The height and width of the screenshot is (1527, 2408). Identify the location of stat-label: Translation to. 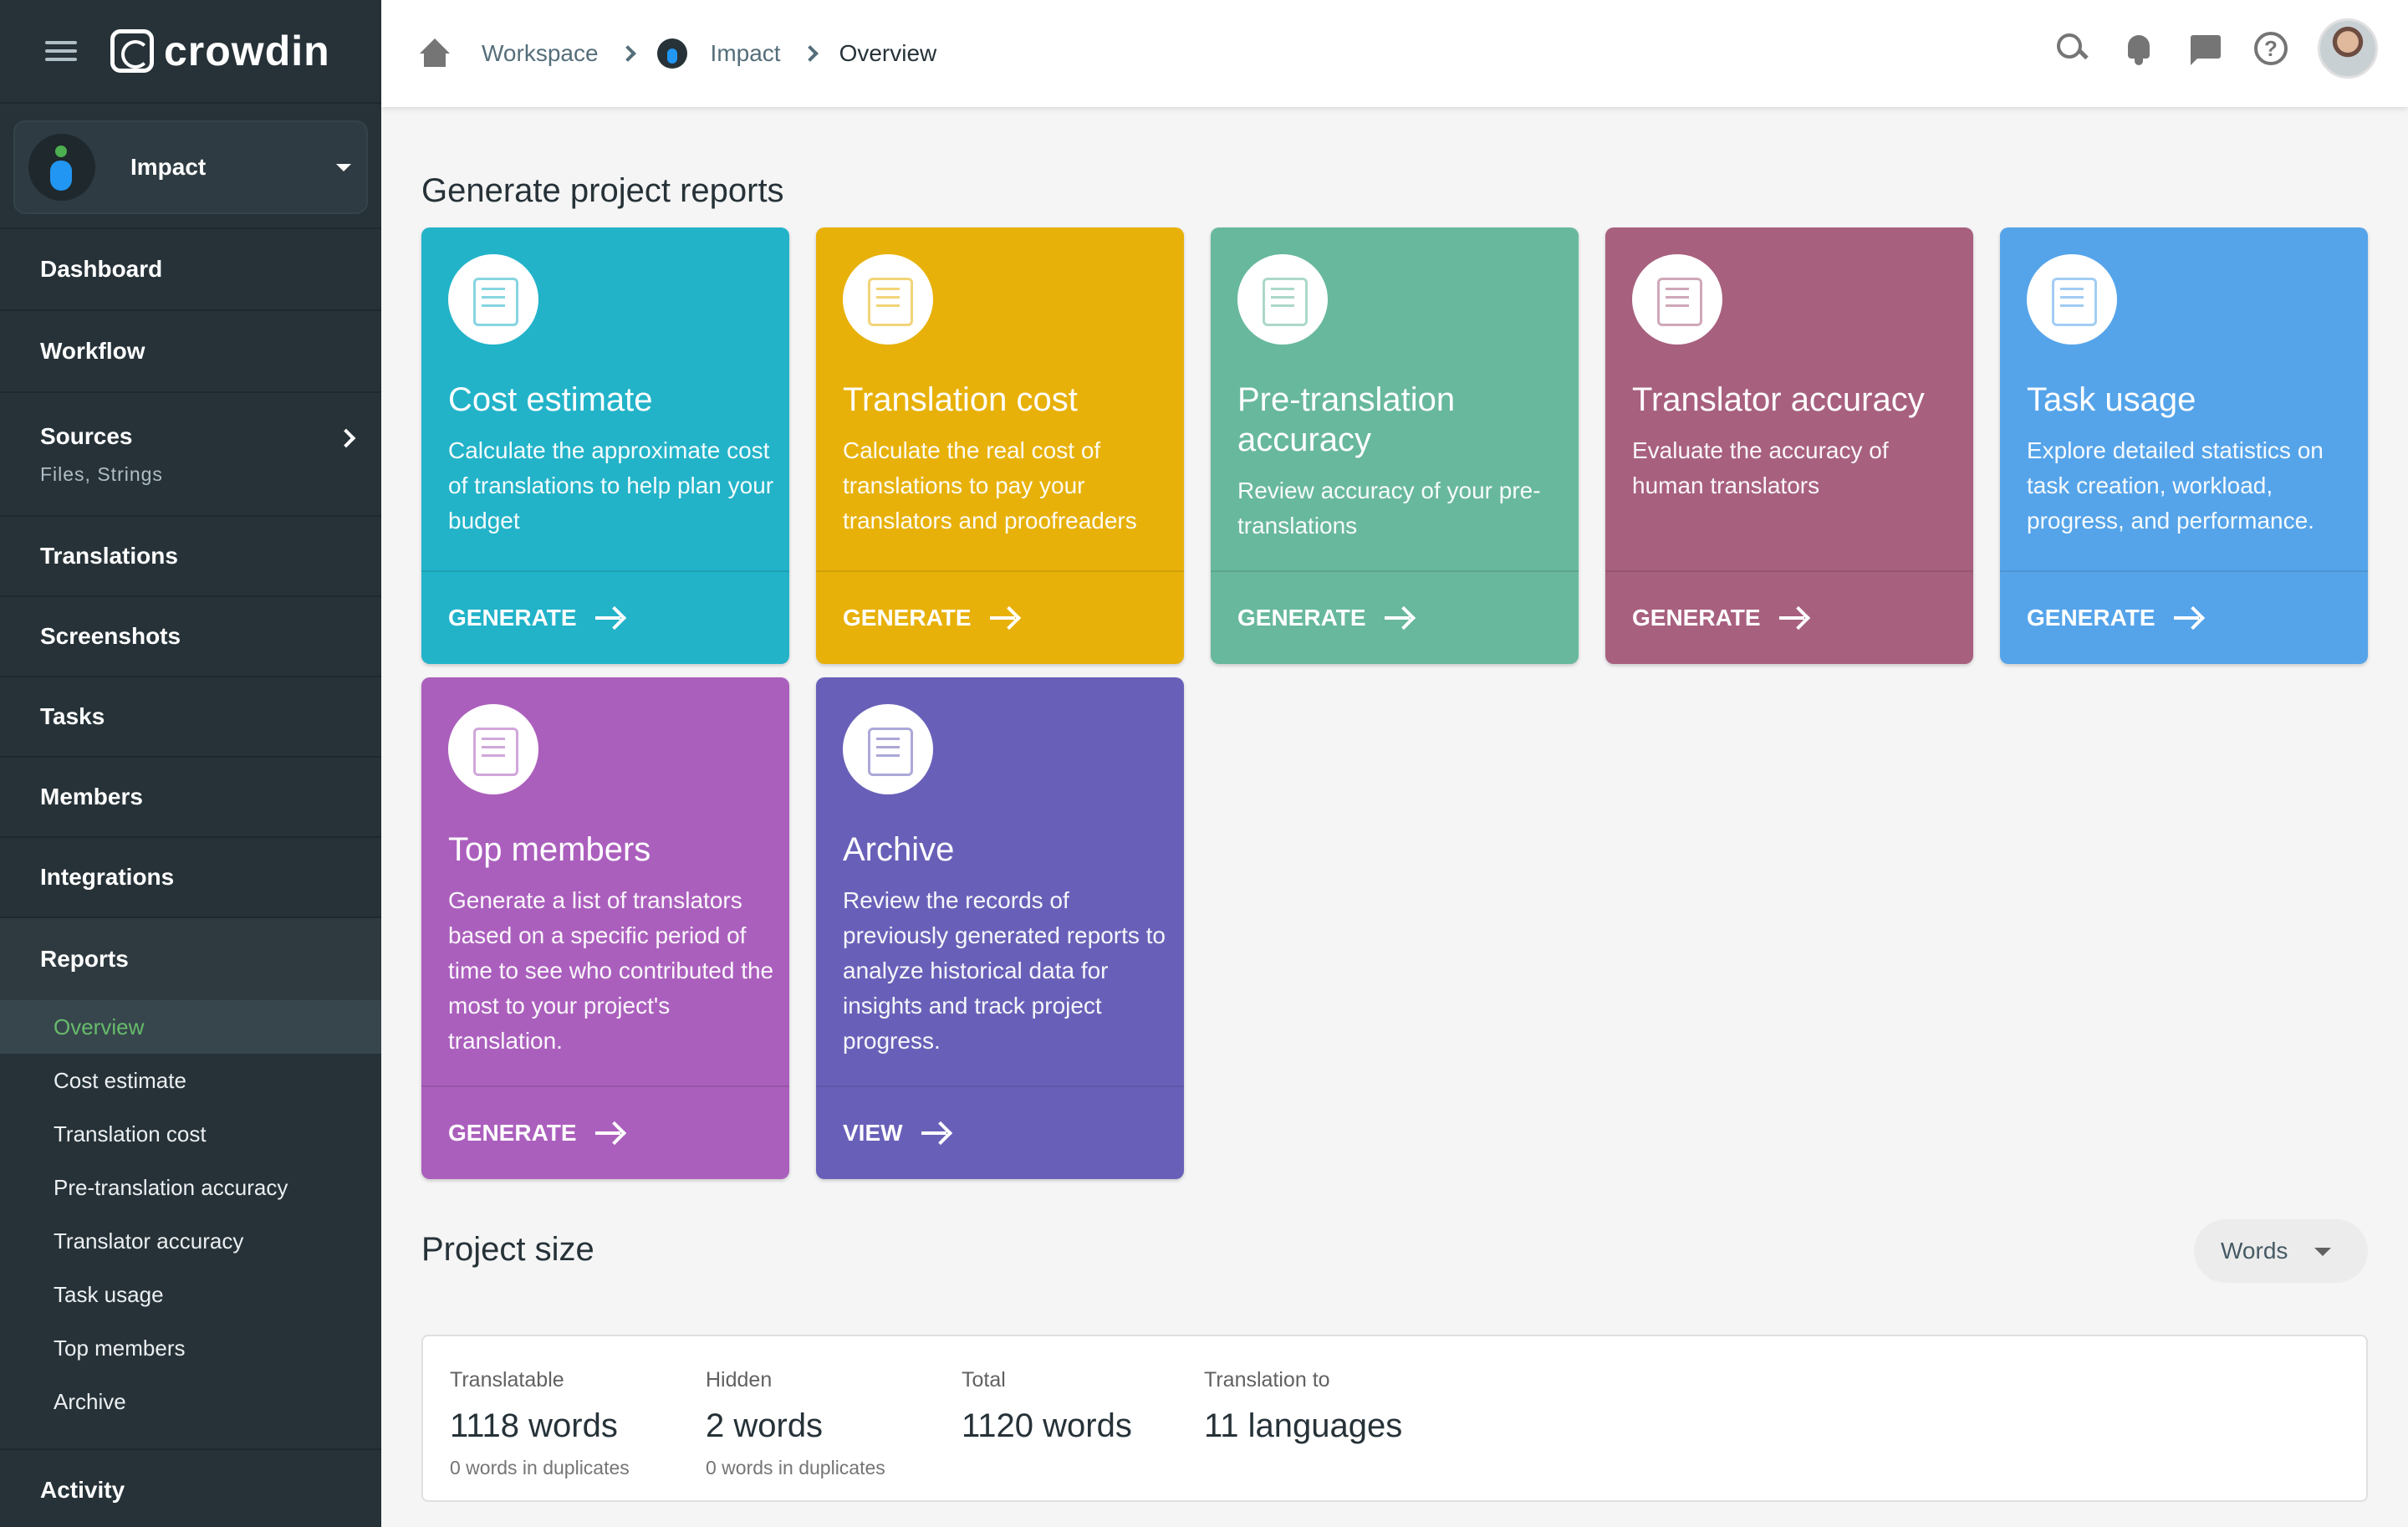
(1267, 1380).